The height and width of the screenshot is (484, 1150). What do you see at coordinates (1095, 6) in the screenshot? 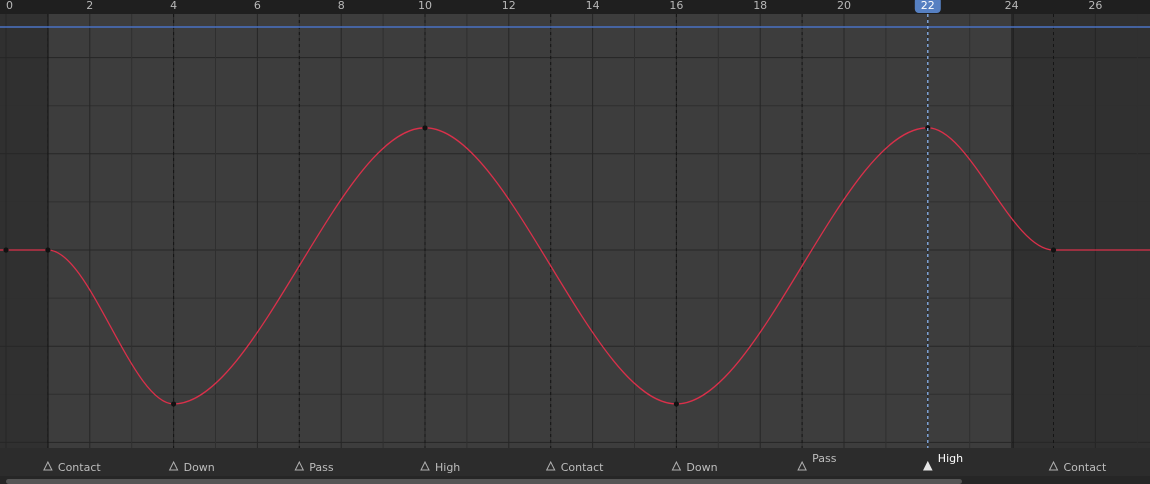
I see `ruler-label: 26` at bounding box center [1095, 6].